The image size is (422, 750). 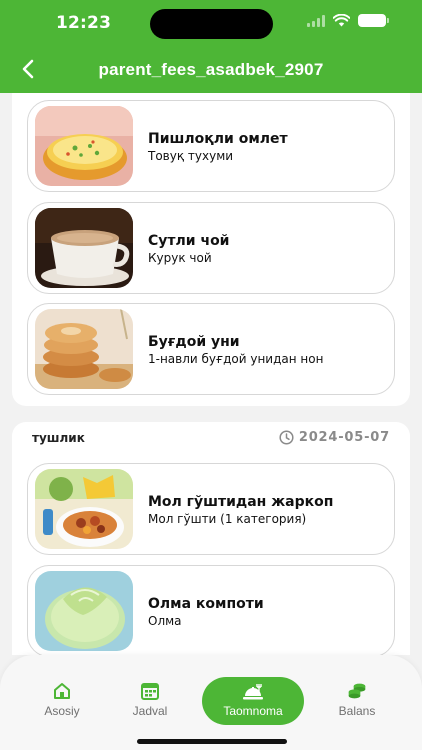 What do you see at coordinates (180, 258) in the screenshot?
I see `food-ingredient: Курук чой` at bounding box center [180, 258].